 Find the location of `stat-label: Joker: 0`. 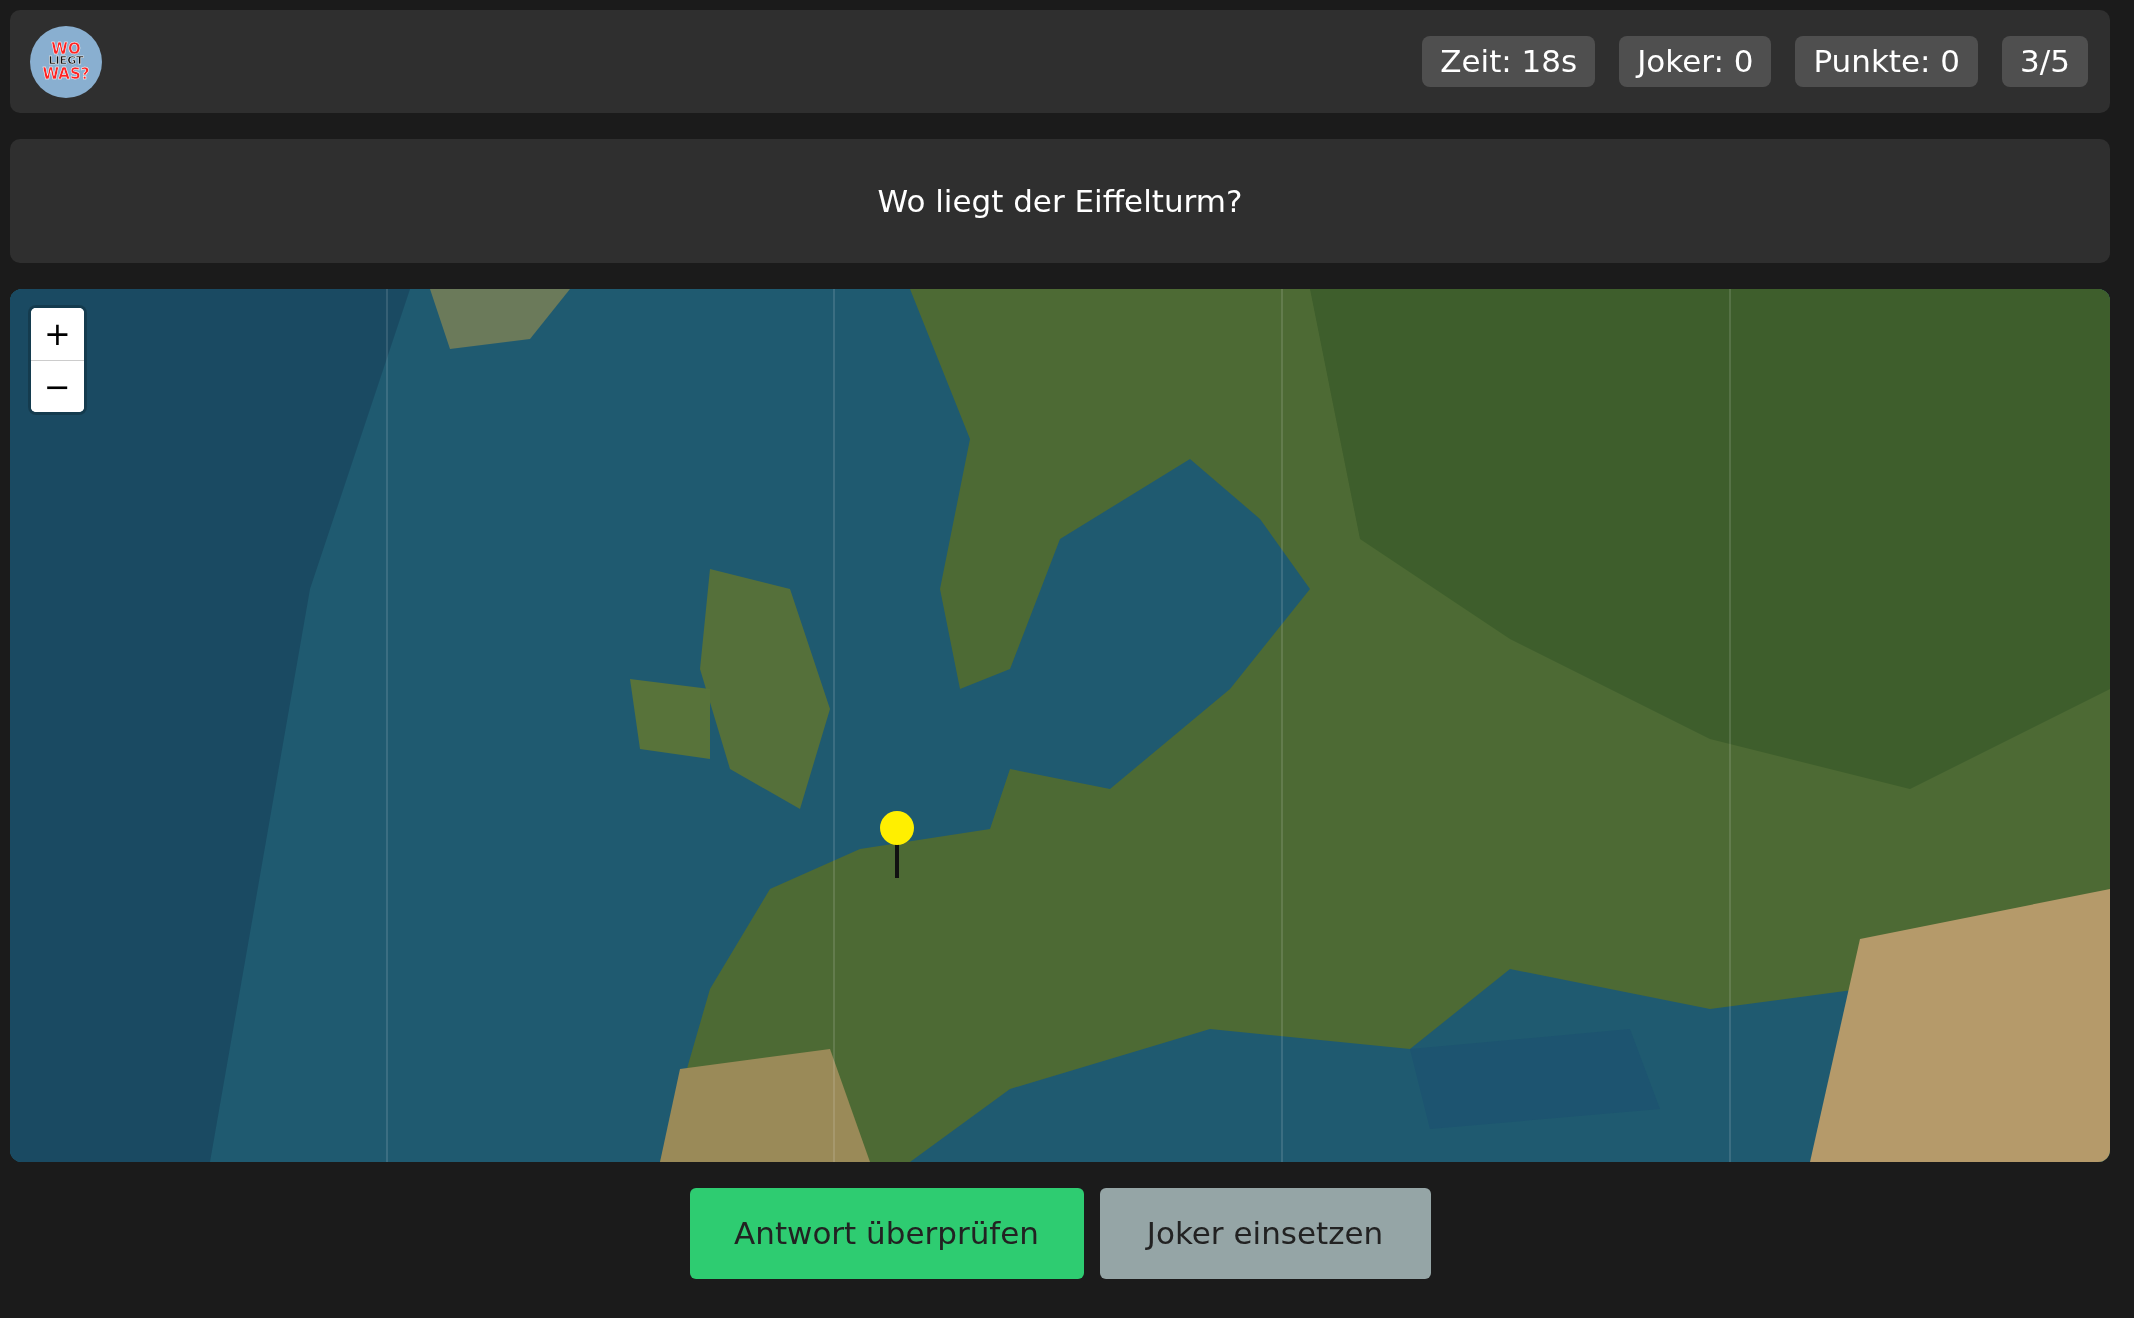

stat-label: Joker: 0 is located at coordinates (1695, 61).